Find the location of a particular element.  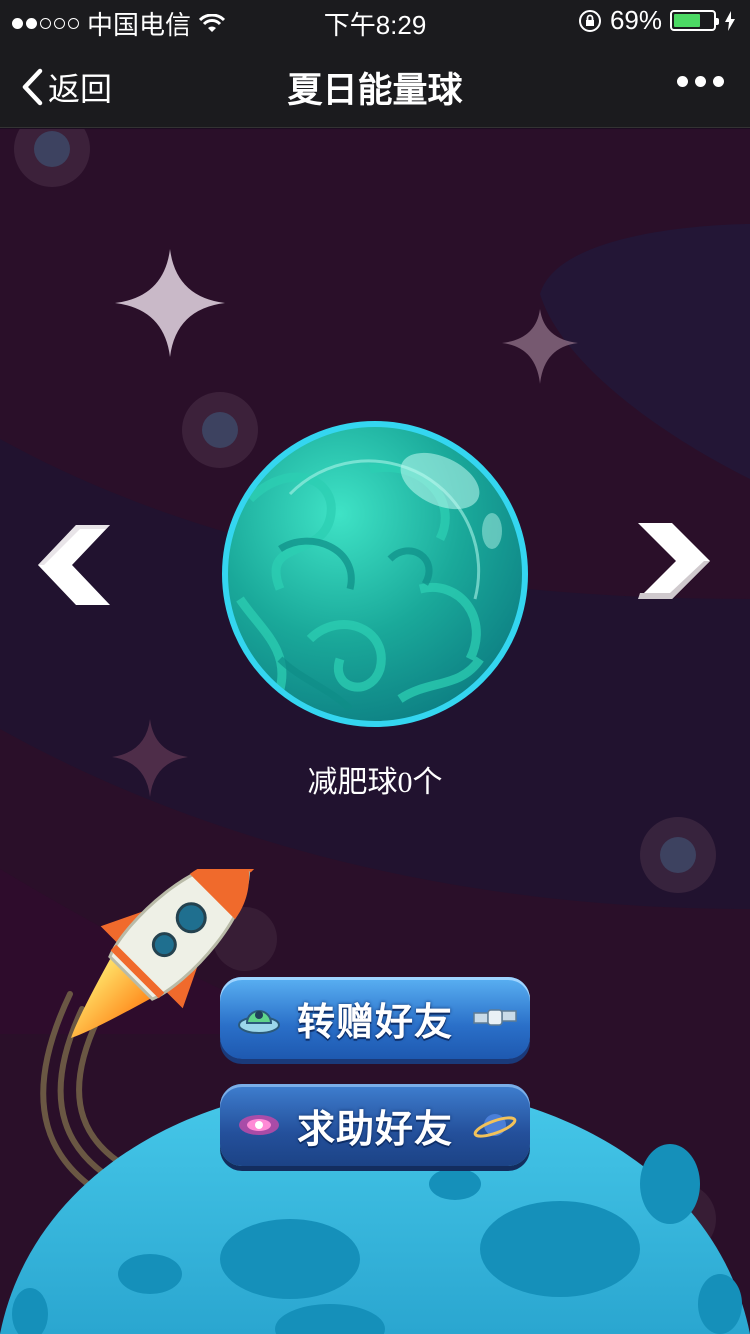

galaxy-icon is located at coordinates (259, 1125).